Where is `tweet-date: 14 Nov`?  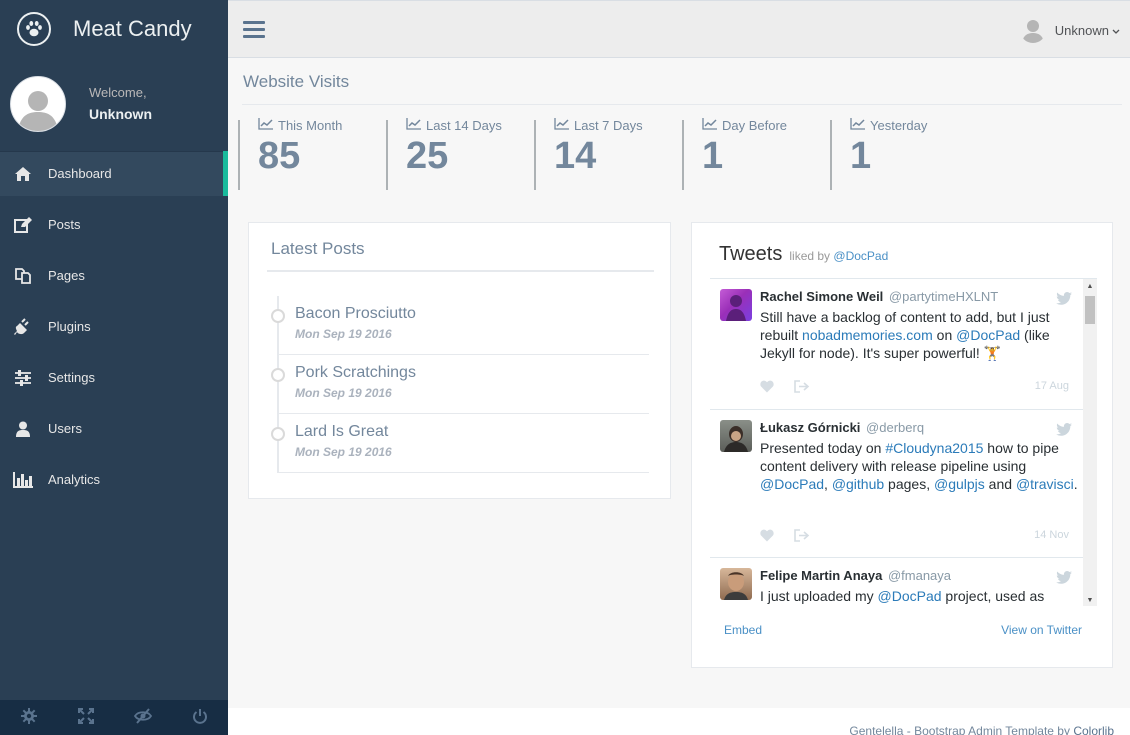 tweet-date: 14 Nov is located at coordinates (1051, 535).